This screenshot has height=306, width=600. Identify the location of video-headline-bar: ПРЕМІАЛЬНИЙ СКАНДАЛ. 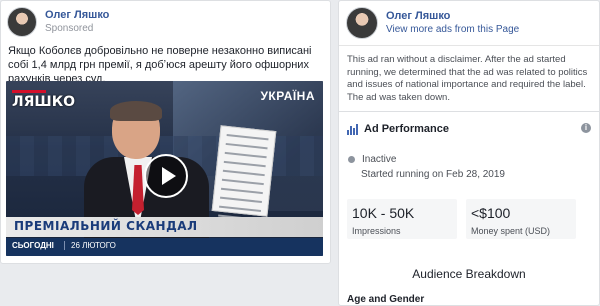
(164, 227).